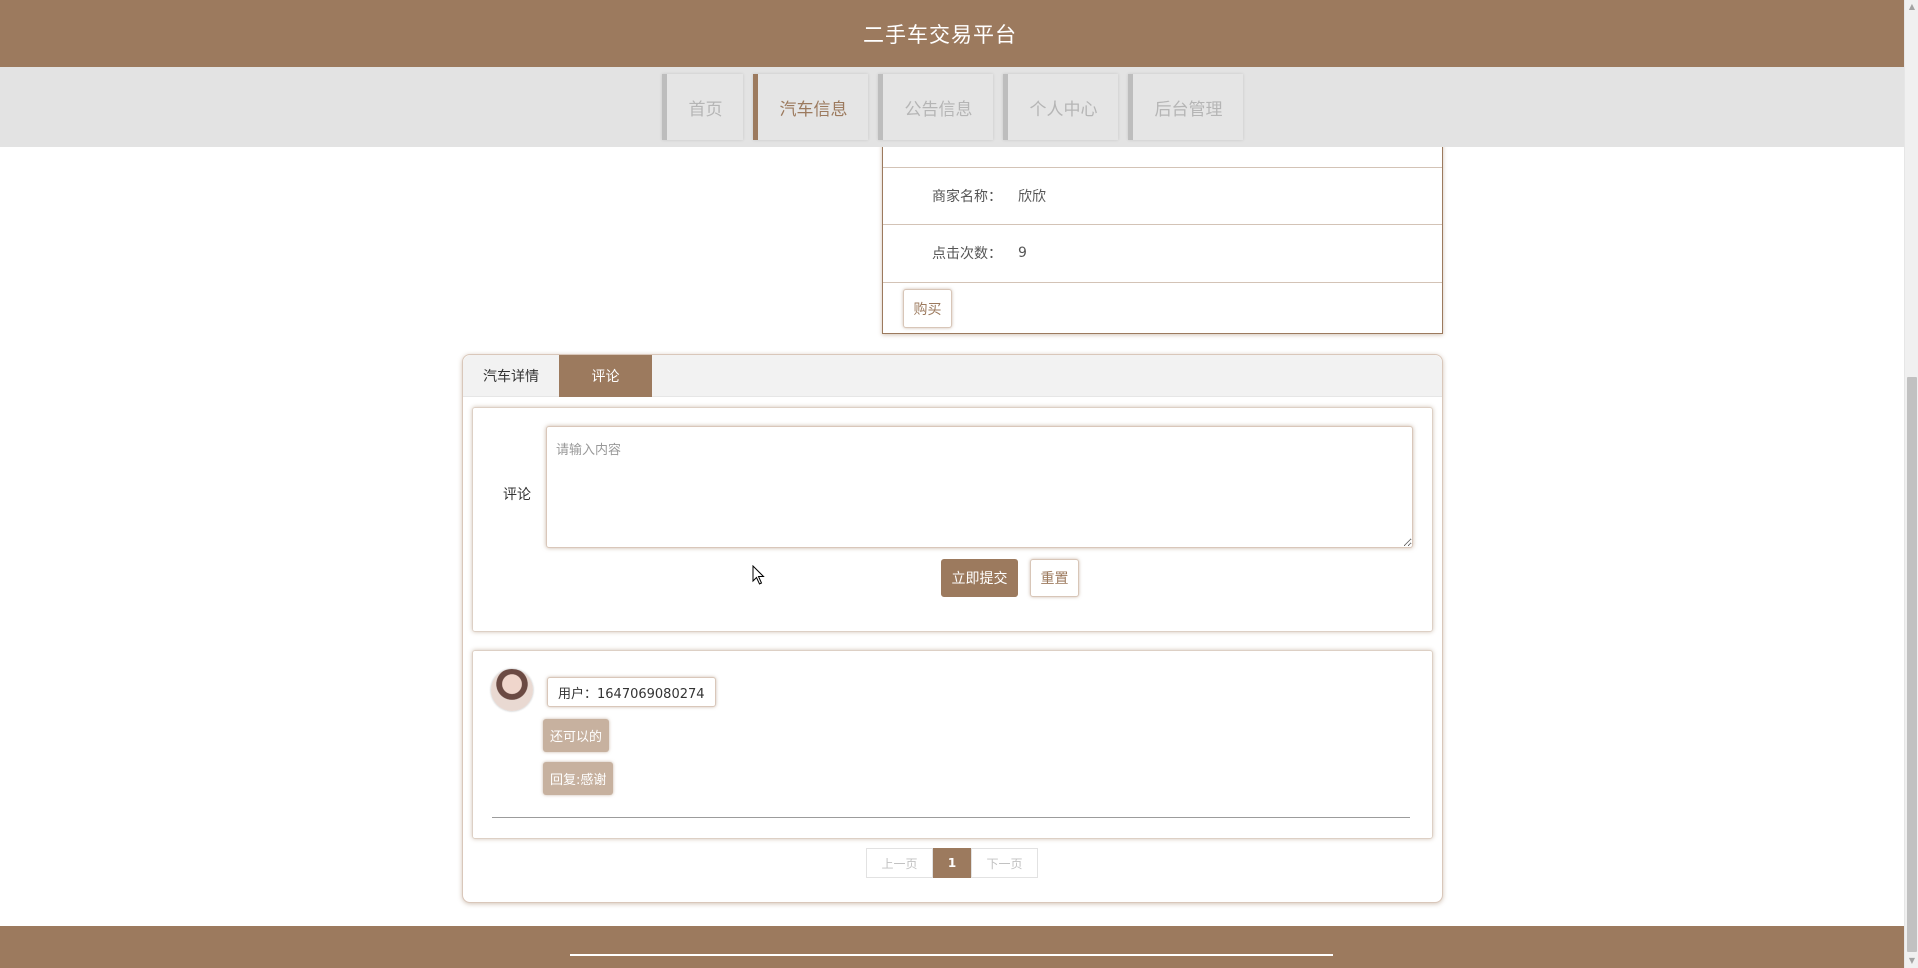 Image resolution: width=1918 pixels, height=968 pixels. Describe the element at coordinates (1162, 308) in the screenshot. I see `buy-row: 购买` at that location.